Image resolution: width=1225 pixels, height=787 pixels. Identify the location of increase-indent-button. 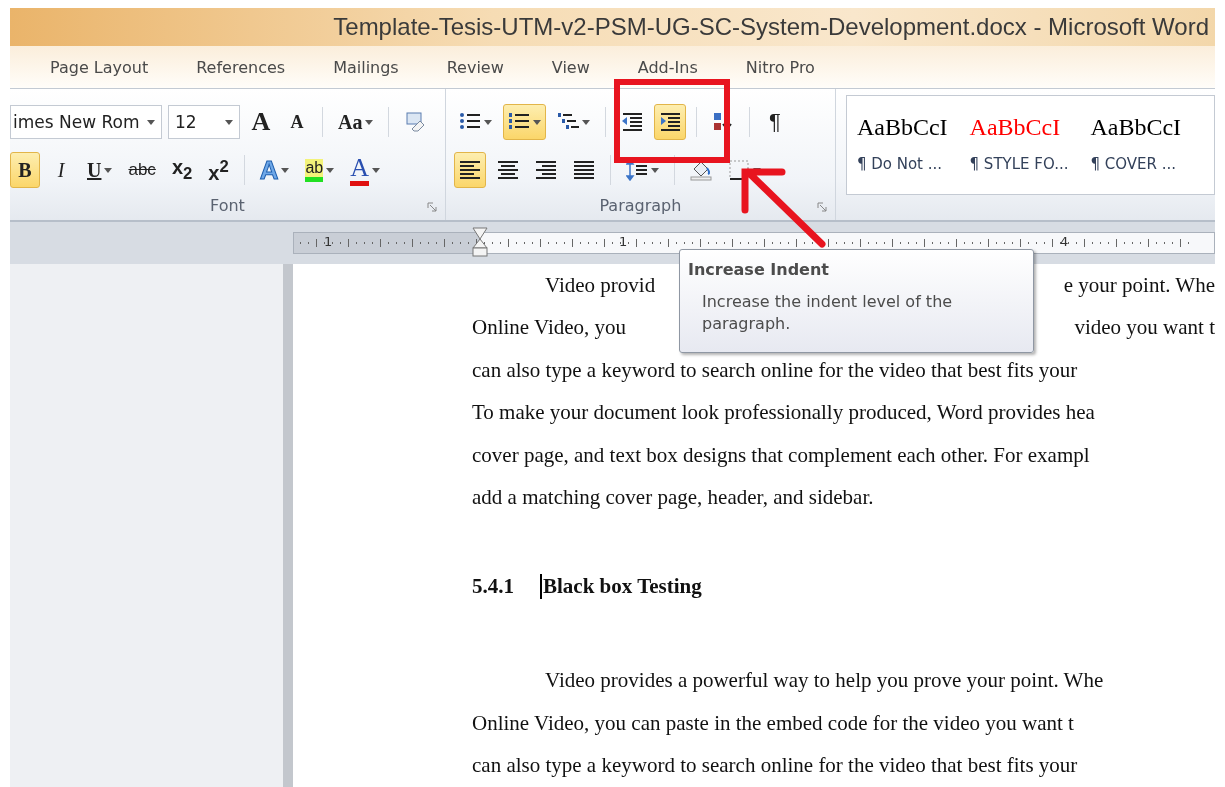
(669, 122).